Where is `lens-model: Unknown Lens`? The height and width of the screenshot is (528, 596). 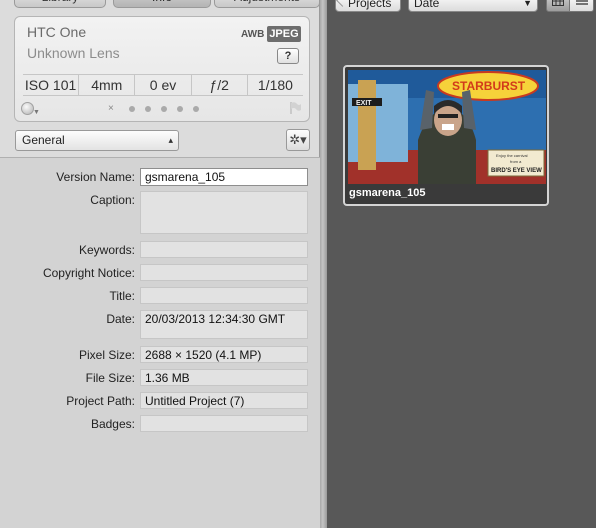 lens-model: Unknown Lens is located at coordinates (73, 53).